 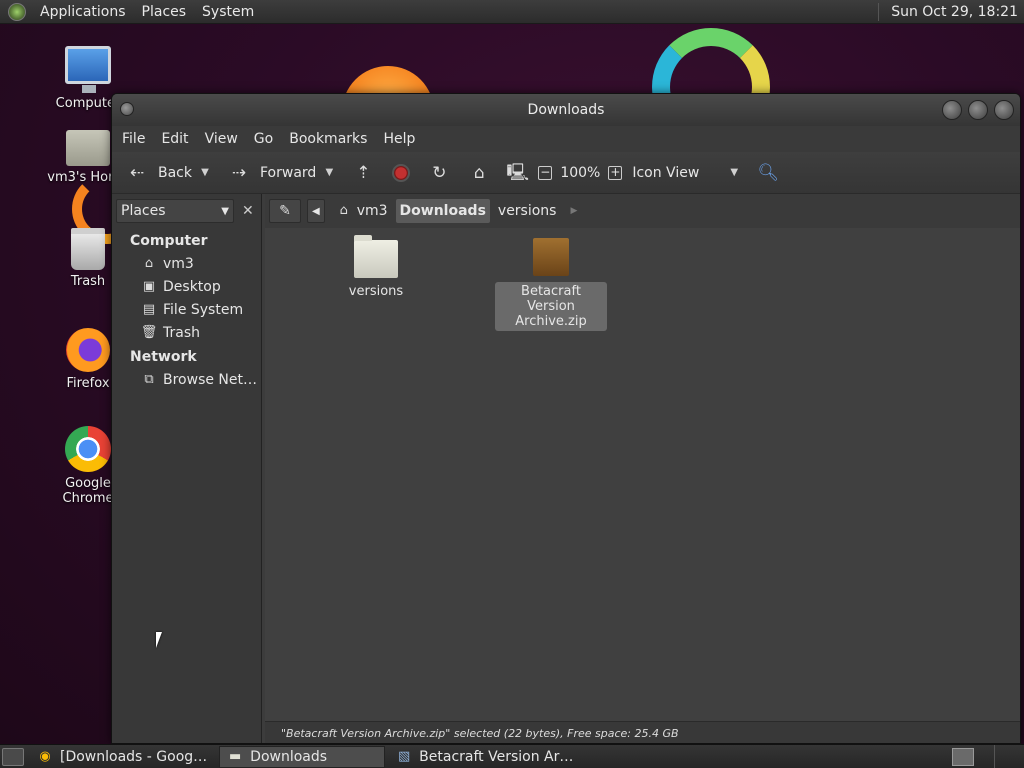 I want to click on sidebar-item-desktop: ▣ Desktop, so click(x=186, y=286).